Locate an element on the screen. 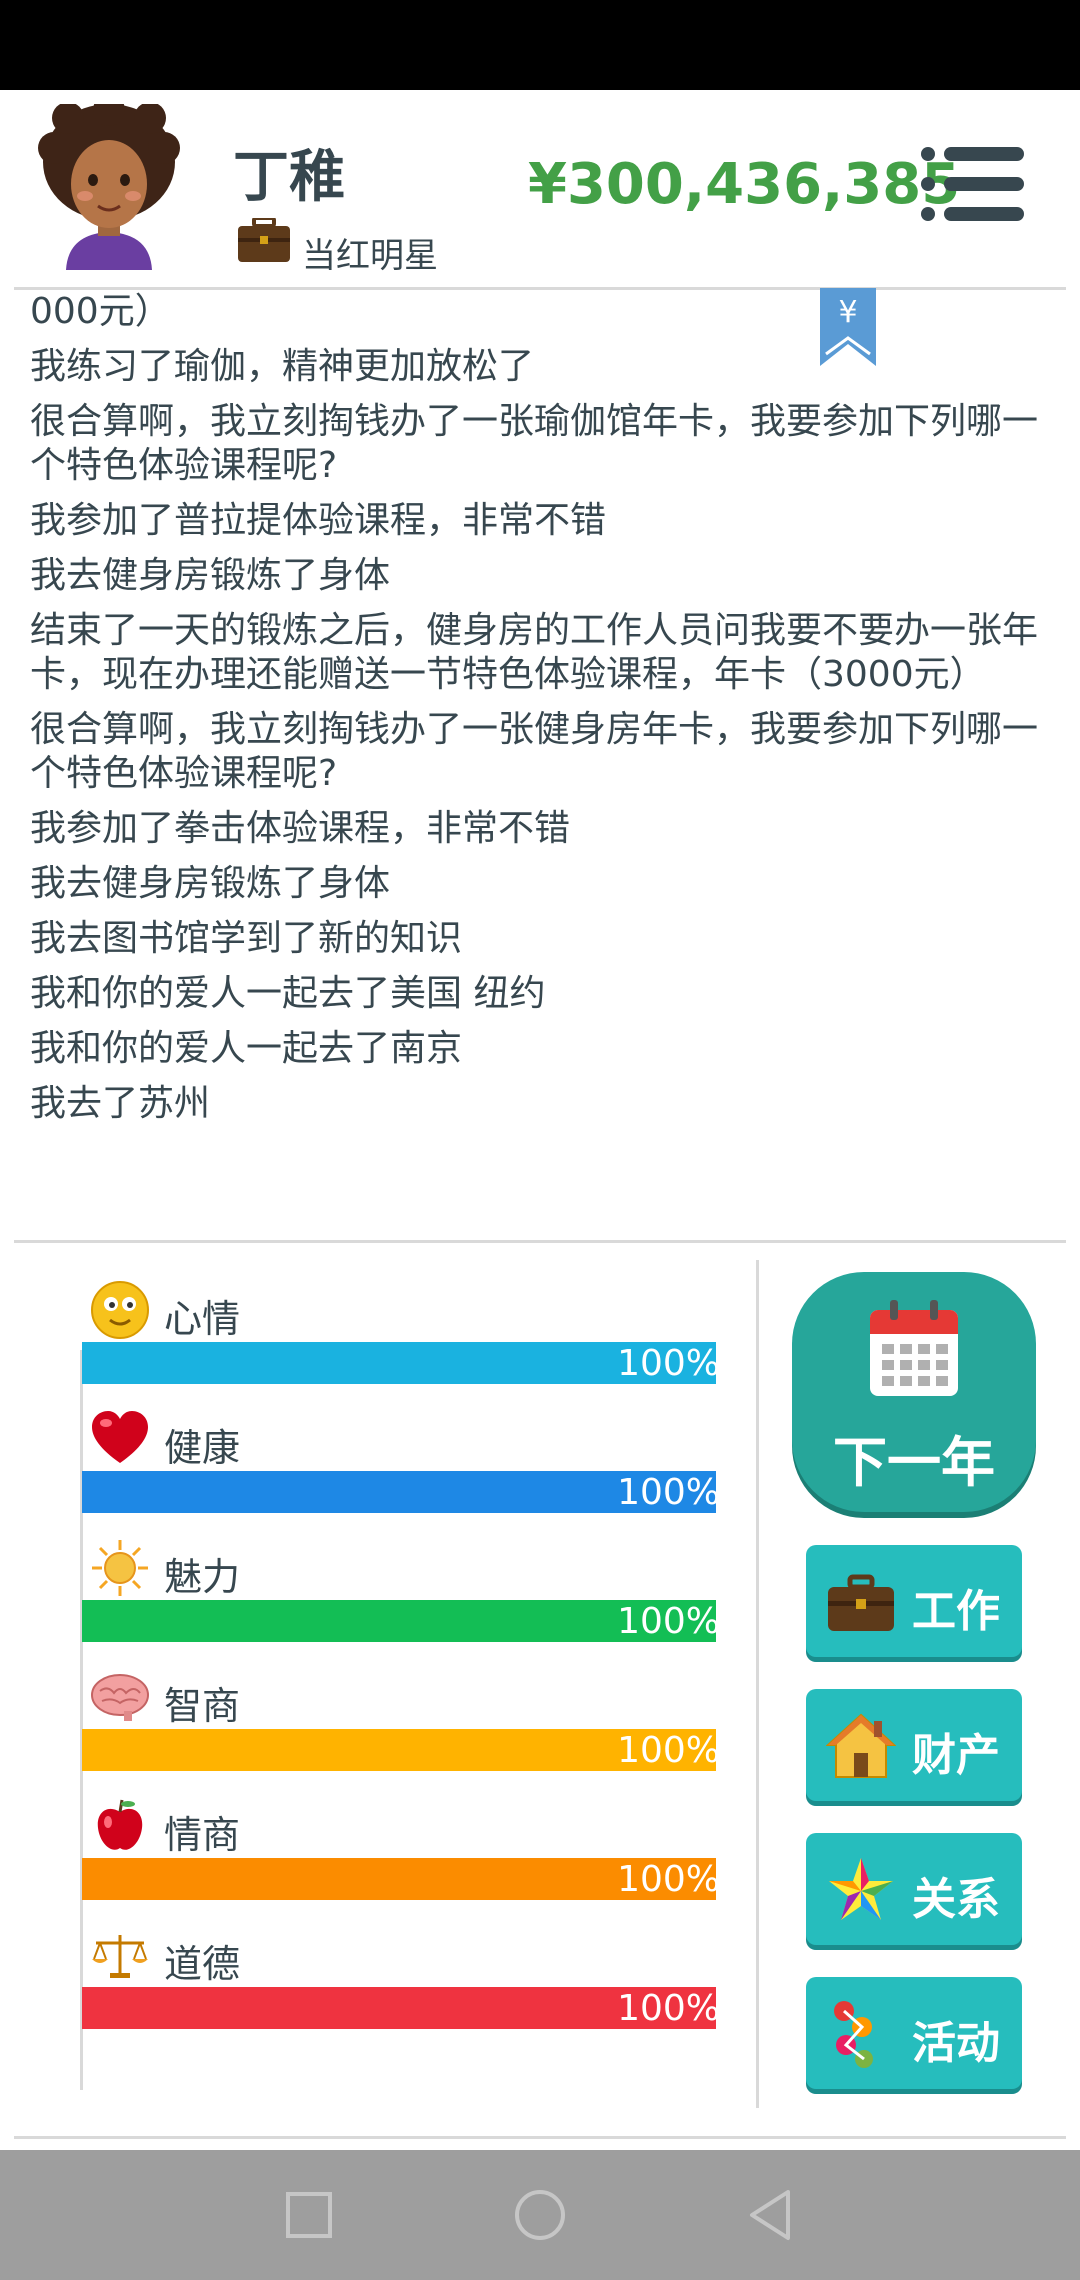 The height and width of the screenshot is (2280, 1080). section-divider is located at coordinates (540, 1241).